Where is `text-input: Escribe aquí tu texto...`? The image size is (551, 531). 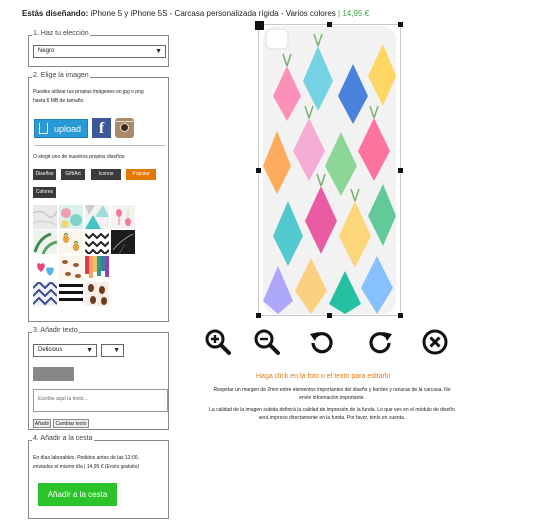
text-input: Escribe aquí tu texto... is located at coordinates (100, 400).